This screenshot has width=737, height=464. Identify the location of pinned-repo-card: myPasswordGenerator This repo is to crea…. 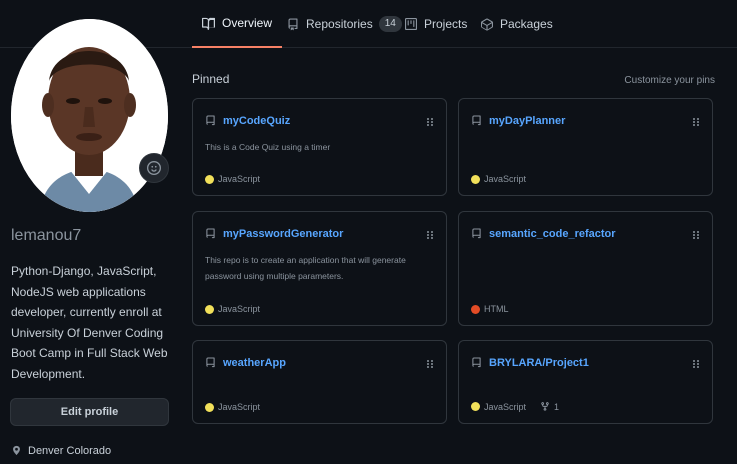
(319, 268).